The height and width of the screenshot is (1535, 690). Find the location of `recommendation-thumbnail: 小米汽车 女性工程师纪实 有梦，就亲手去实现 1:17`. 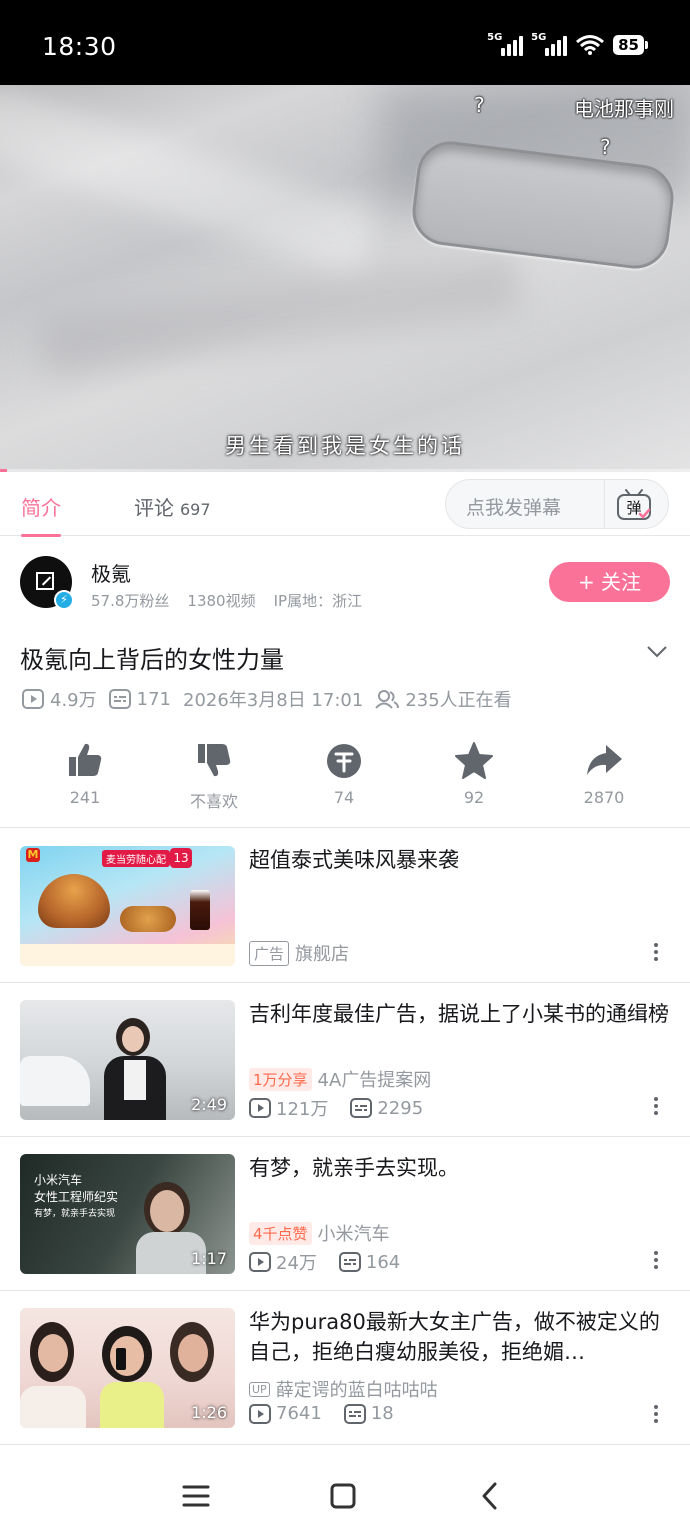

recommendation-thumbnail: 小米汽车 女性工程师纪实 有梦，就亲手去实现 1:17 is located at coordinates (127, 1214).